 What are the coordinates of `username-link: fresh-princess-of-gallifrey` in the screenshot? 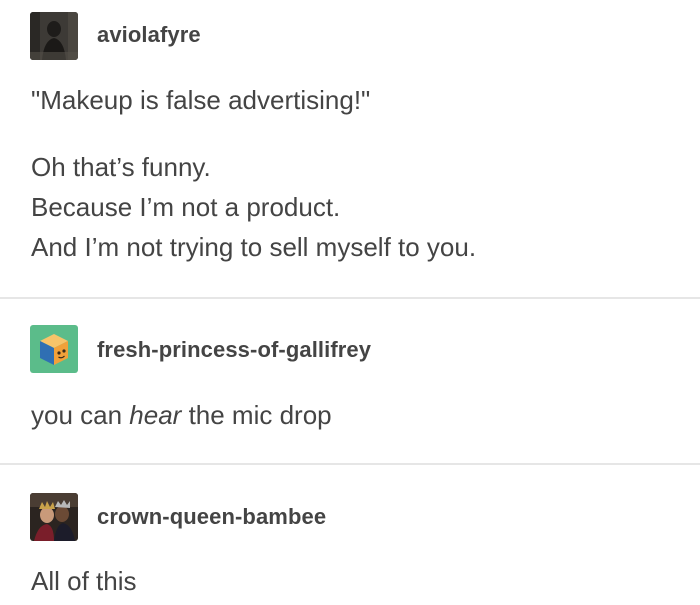 It's located at (234, 350).